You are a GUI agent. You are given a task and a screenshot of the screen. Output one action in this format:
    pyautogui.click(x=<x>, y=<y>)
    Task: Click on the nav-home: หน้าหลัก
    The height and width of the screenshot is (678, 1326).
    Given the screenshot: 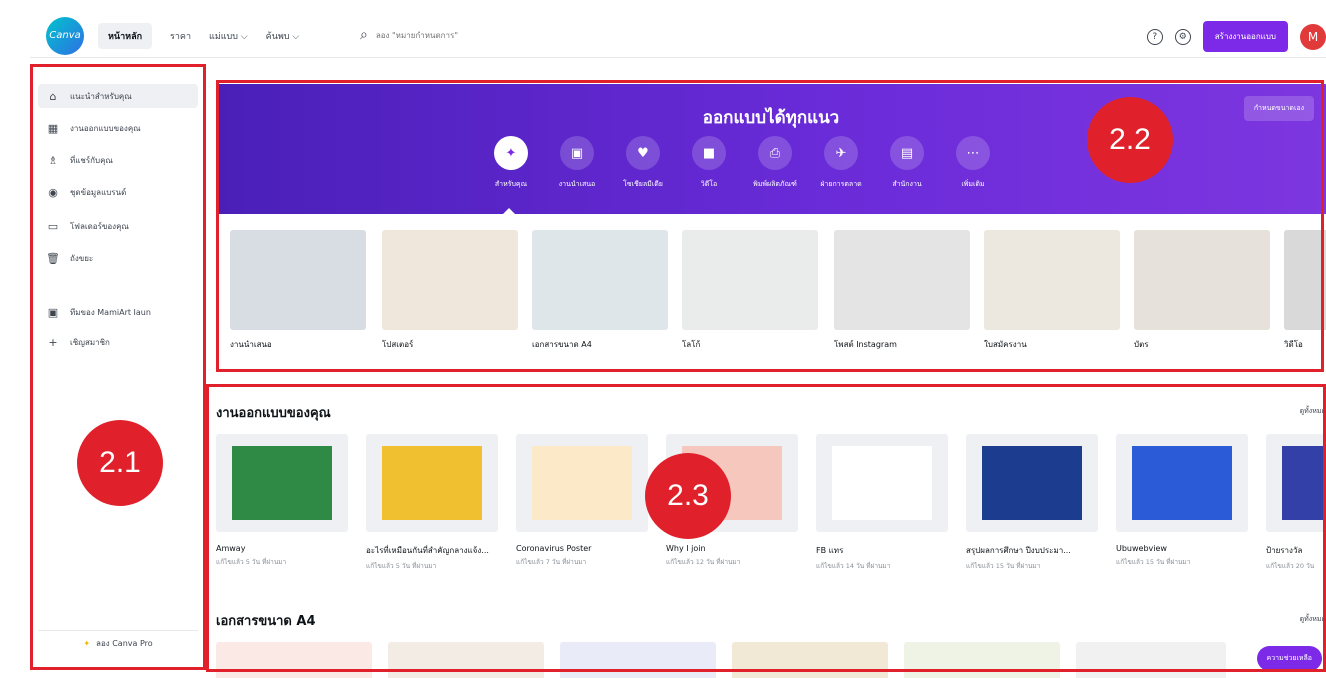 What is the action you would take?
    pyautogui.click(x=125, y=35)
    